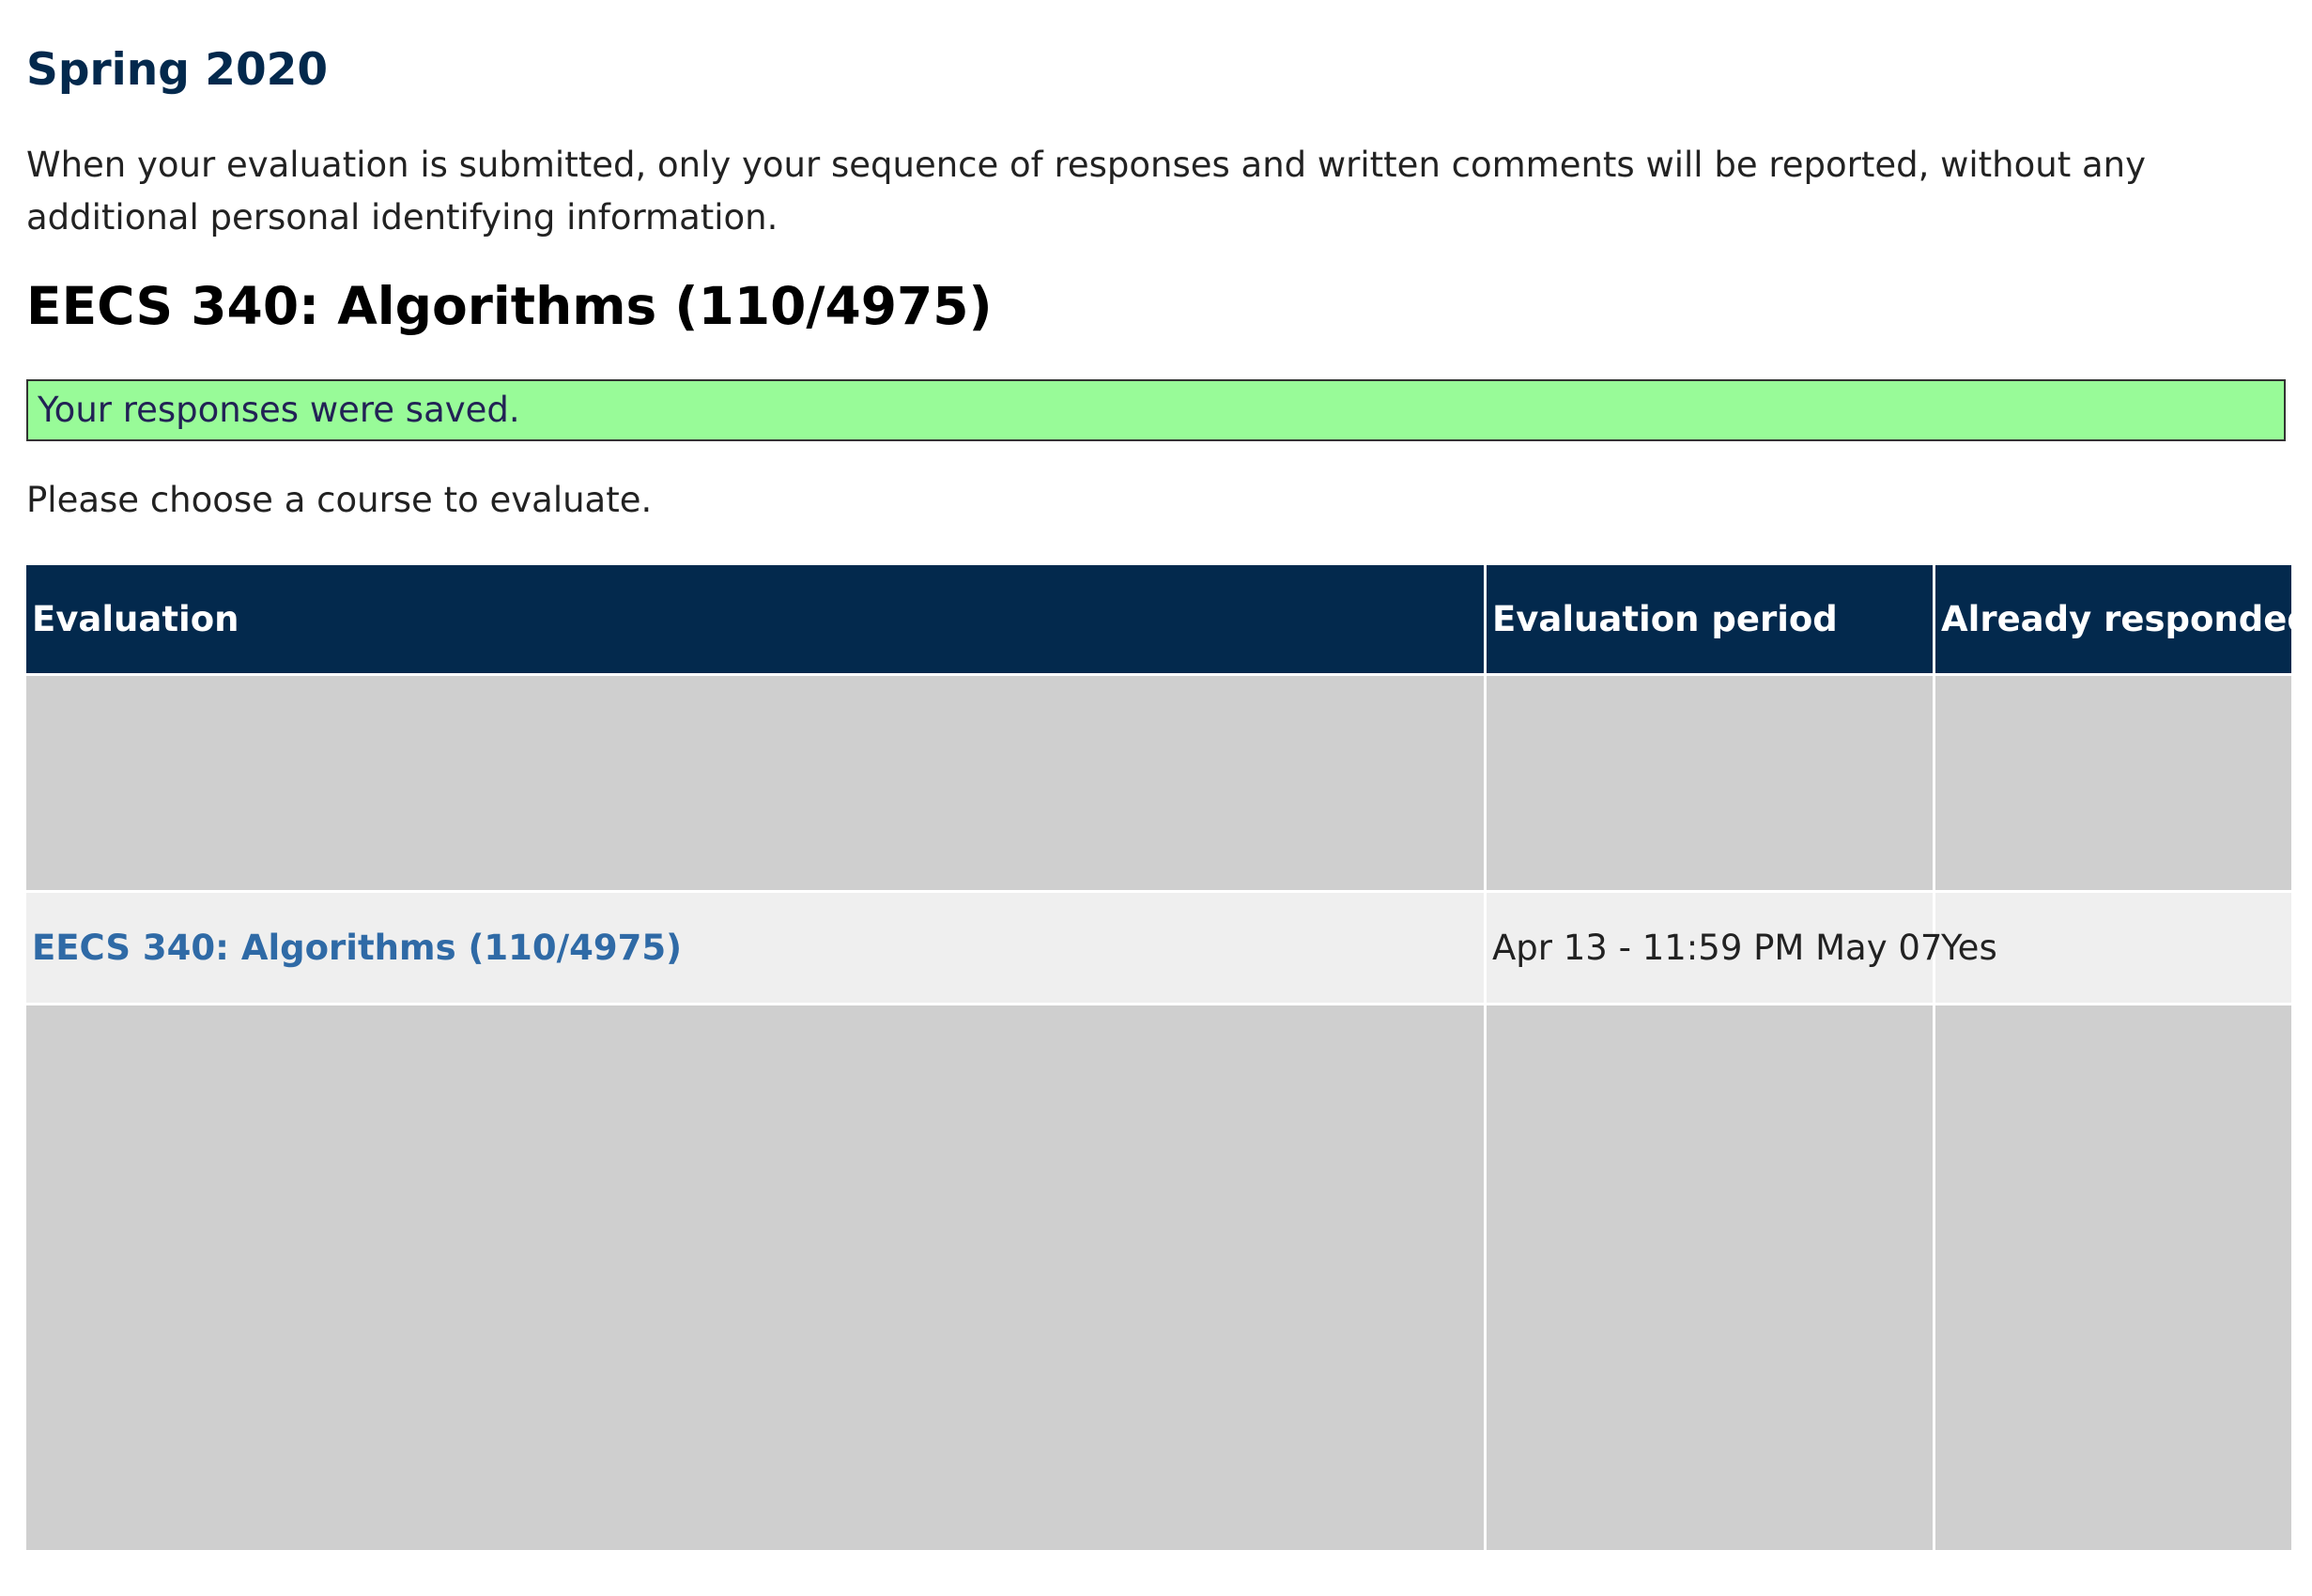  I want to click on instruction-text: Please choose a course to evaluate., so click(339, 500).